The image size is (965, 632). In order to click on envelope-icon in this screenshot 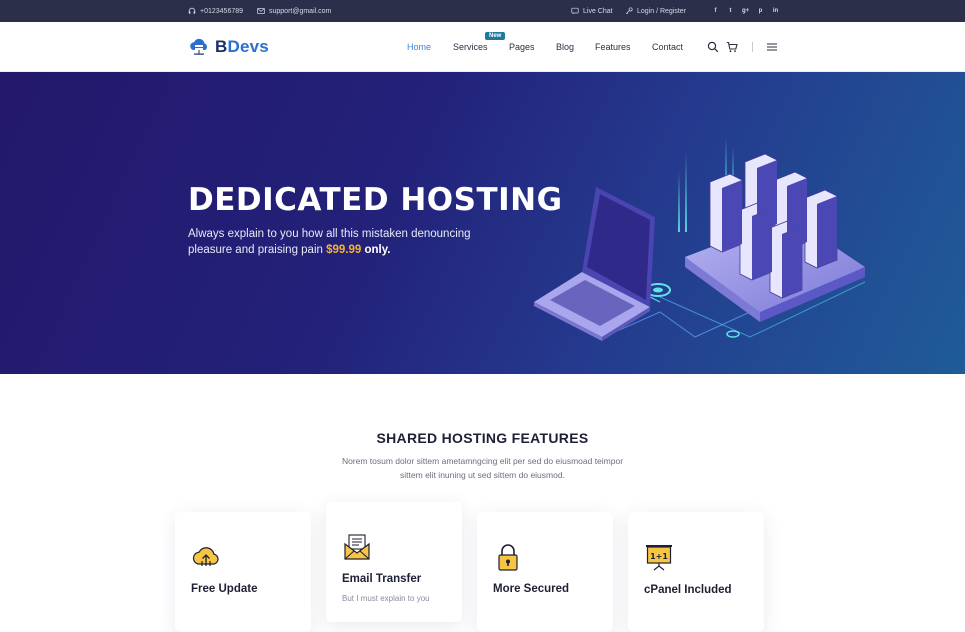, I will do `click(261, 11)`.